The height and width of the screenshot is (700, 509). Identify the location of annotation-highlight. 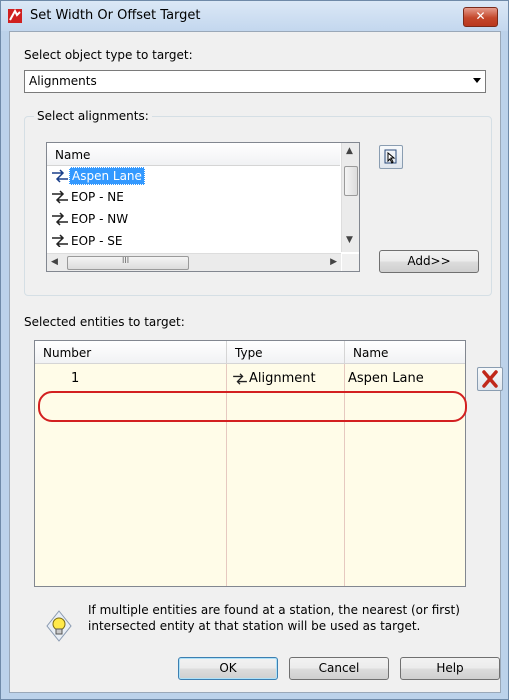
(252, 406).